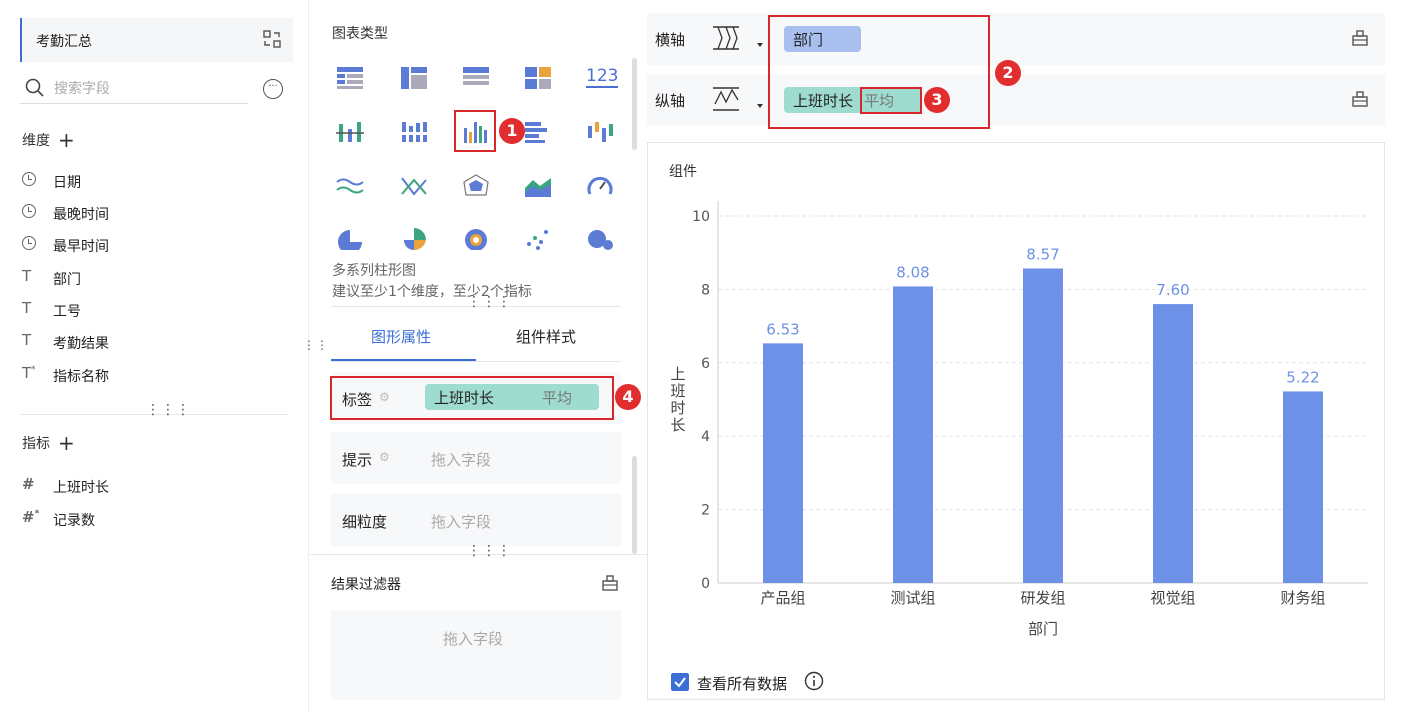 The height and width of the screenshot is (712, 1406). I want to click on line-chart-icon, so click(350, 186).